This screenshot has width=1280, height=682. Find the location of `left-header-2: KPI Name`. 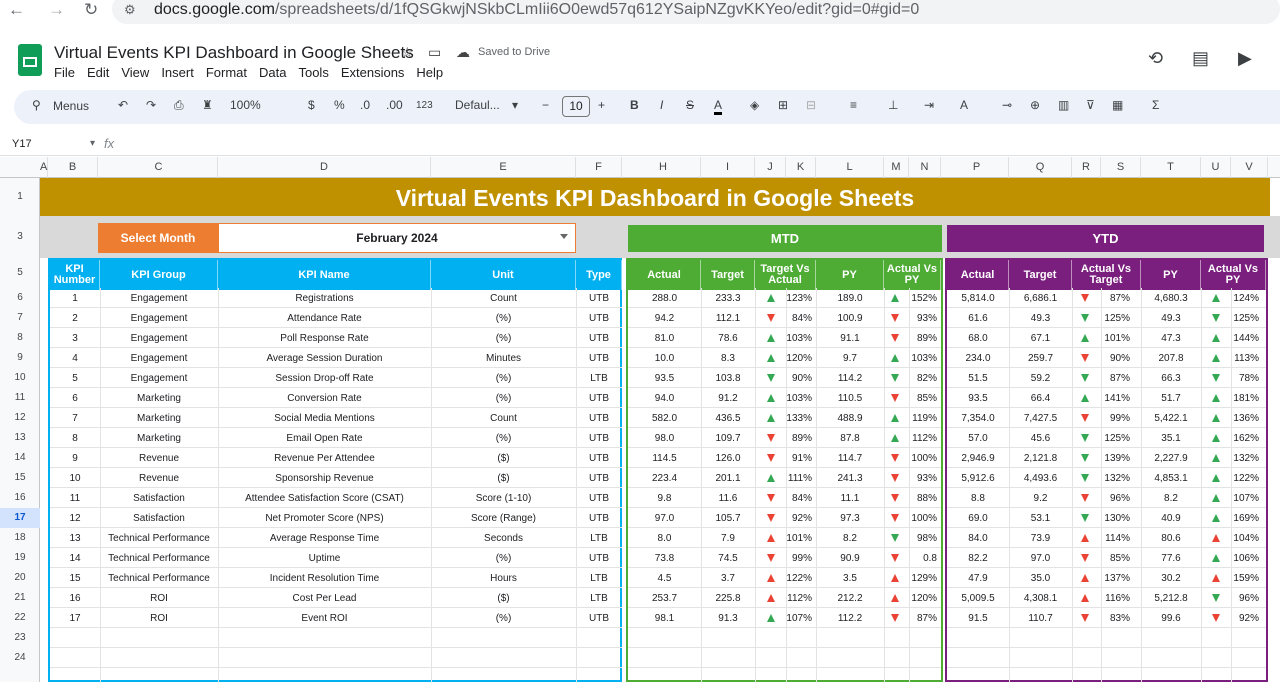

left-header-2: KPI Name is located at coordinates (324, 275).